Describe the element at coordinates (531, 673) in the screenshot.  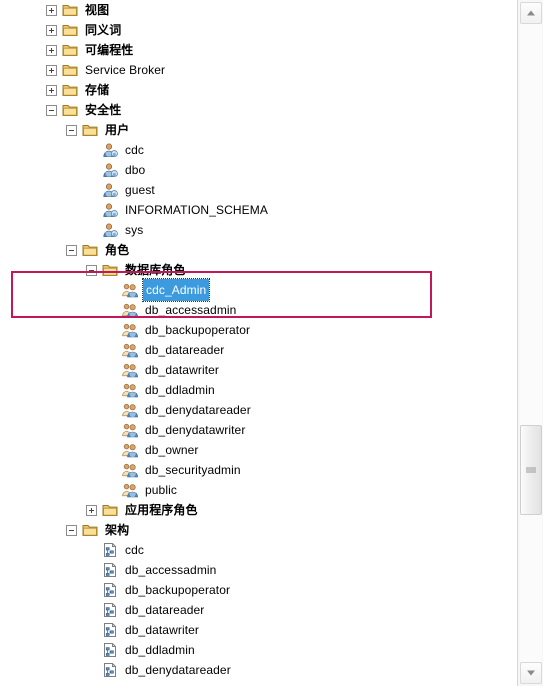
I see `scroll-down-button` at that location.